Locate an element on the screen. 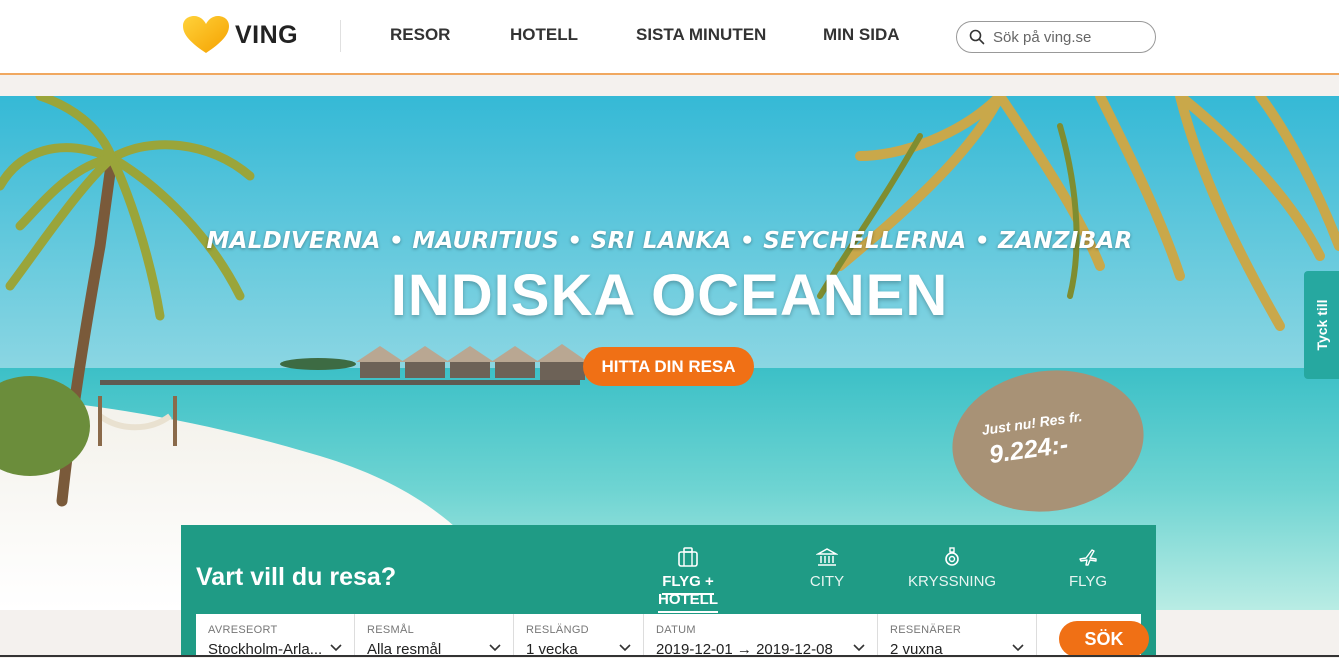 The width and height of the screenshot is (1339, 658). date-field: DATUM 2019-12-01 → 2019-12-08 is located at coordinates (761, 636).